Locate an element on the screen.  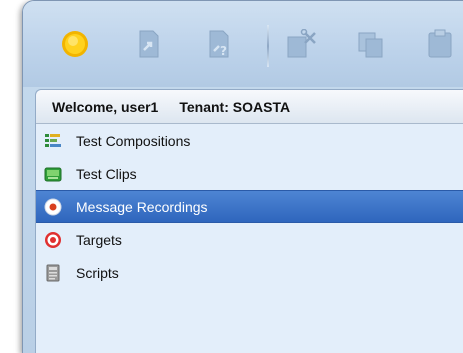
nav-item-label: Targets is located at coordinates (99, 239).